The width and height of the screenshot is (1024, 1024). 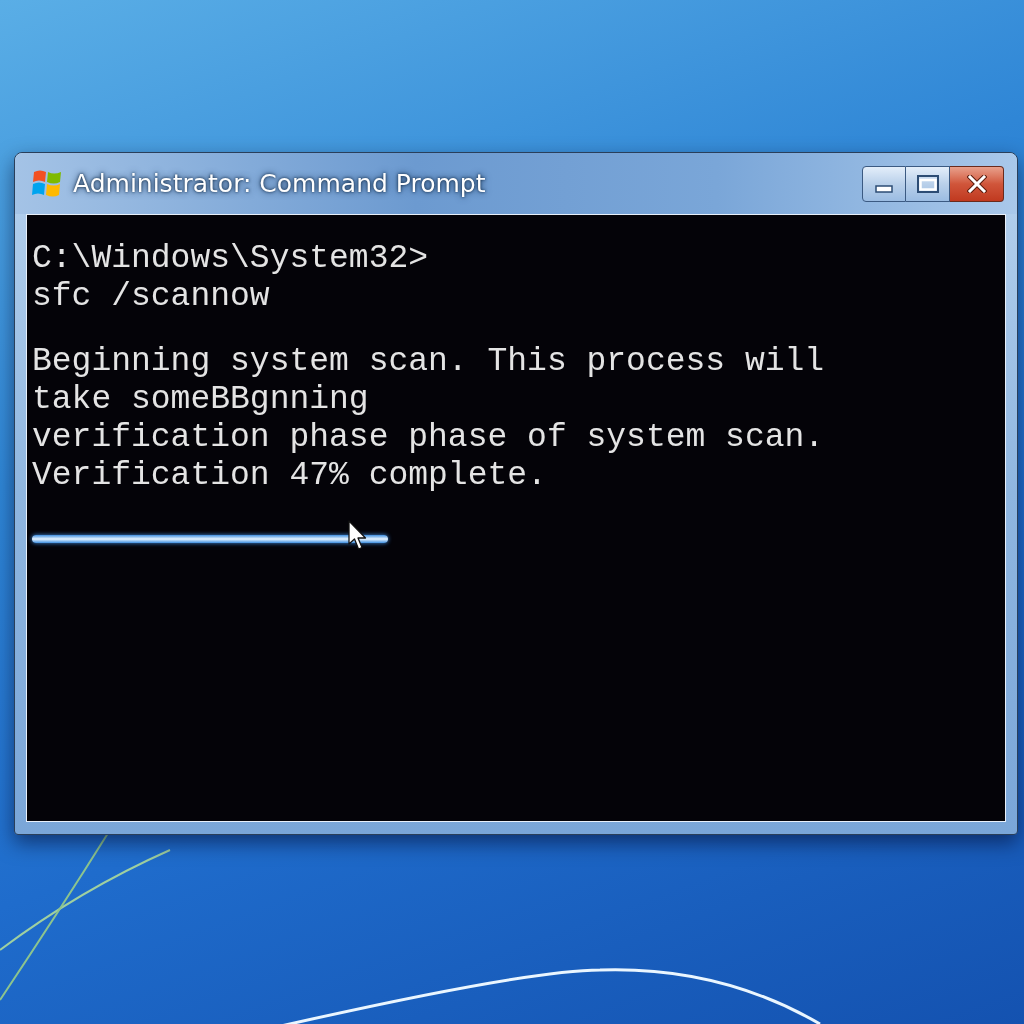 I want to click on maximize-icon, so click(x=927, y=183).